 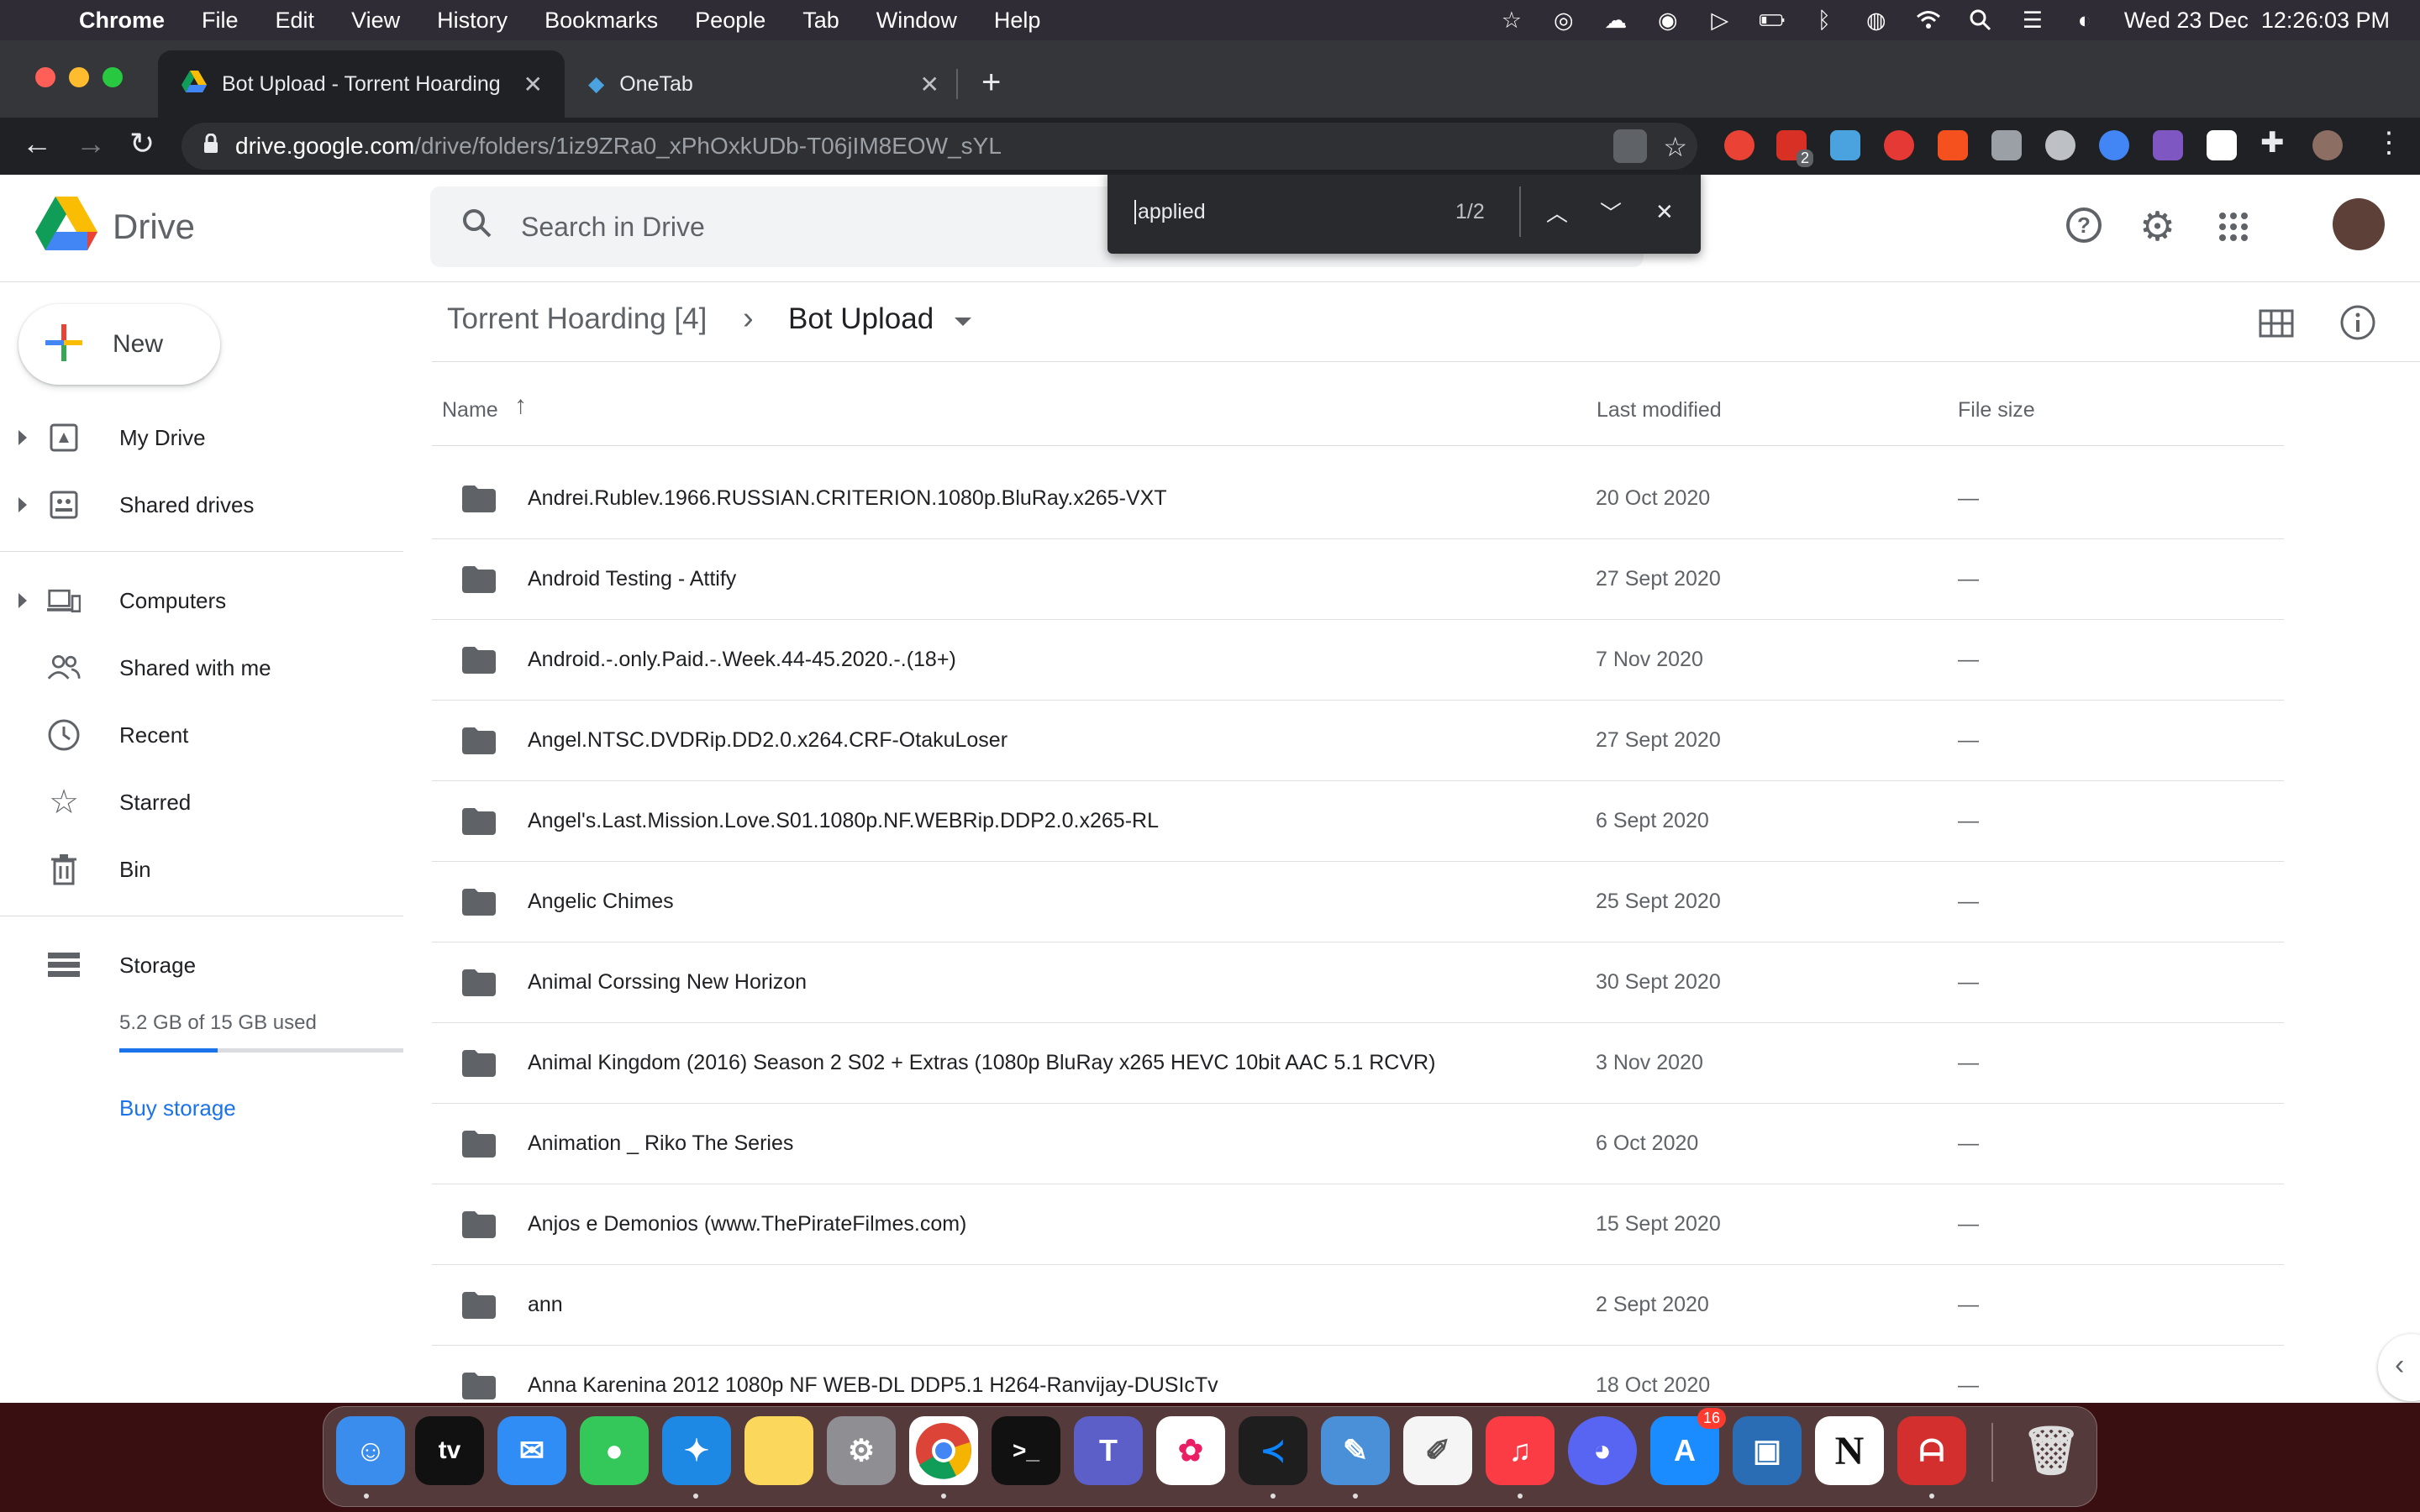 I want to click on file-row: Animation _ Riko The Series 6 Oct 2020 —, so click(x=1358, y=1144).